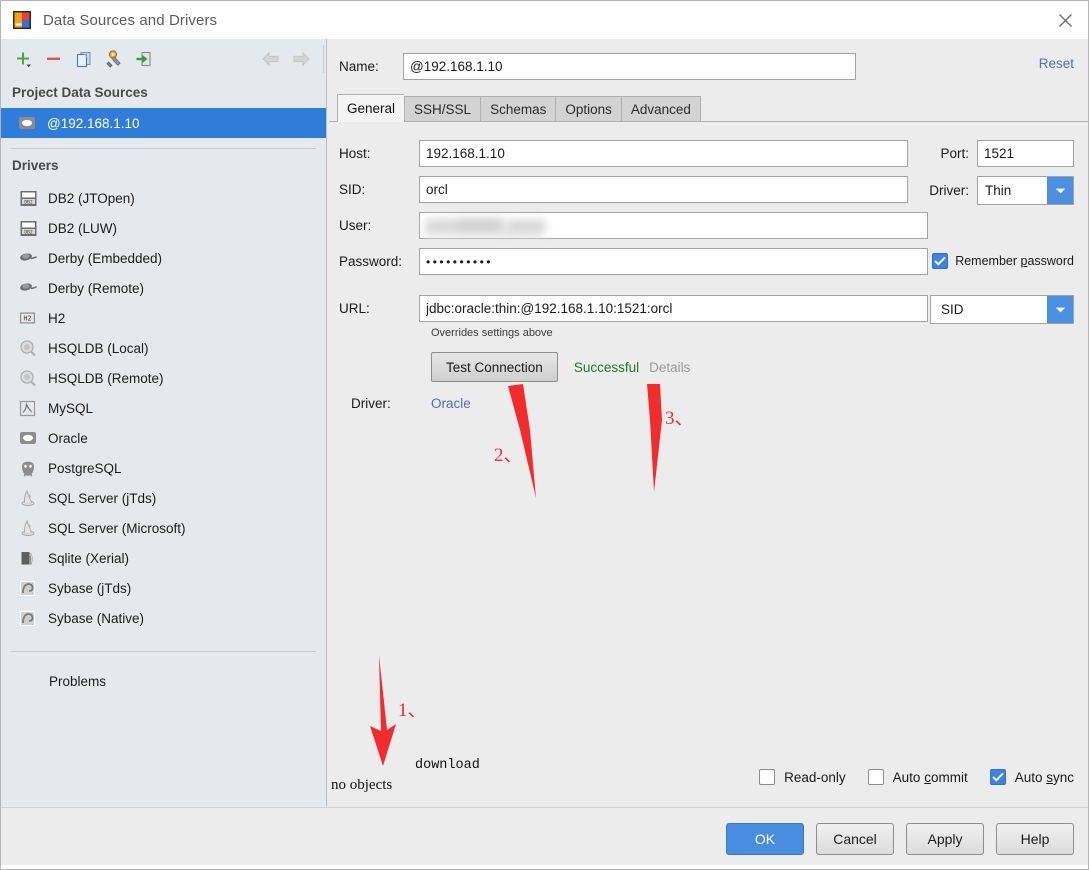 The image size is (1089, 870). What do you see at coordinates (96, 618) in the screenshot?
I see `driver-label: Sybase (Native)` at bounding box center [96, 618].